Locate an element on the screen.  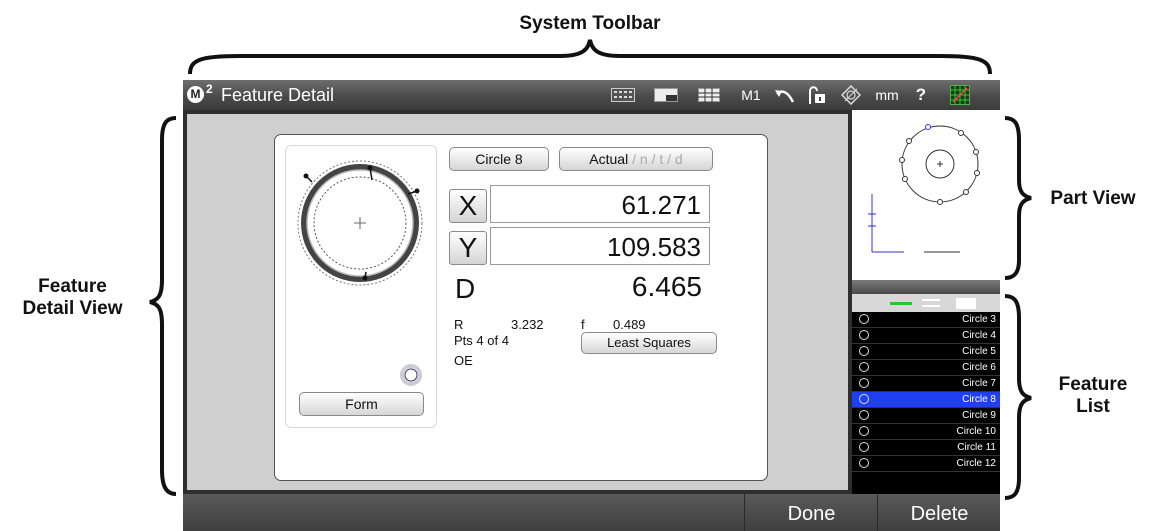
feature-list-item: Circle 9 is located at coordinates (926, 416).